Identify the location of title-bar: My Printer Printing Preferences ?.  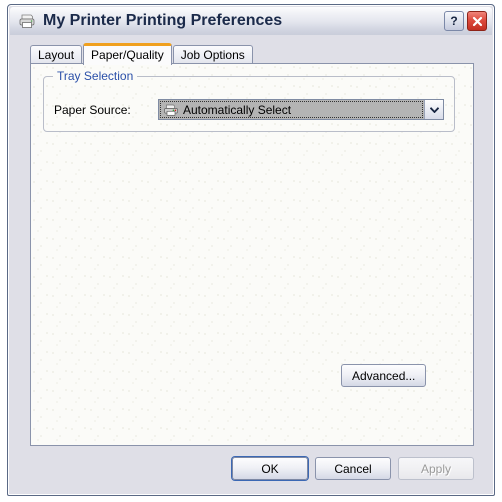
(251, 21).